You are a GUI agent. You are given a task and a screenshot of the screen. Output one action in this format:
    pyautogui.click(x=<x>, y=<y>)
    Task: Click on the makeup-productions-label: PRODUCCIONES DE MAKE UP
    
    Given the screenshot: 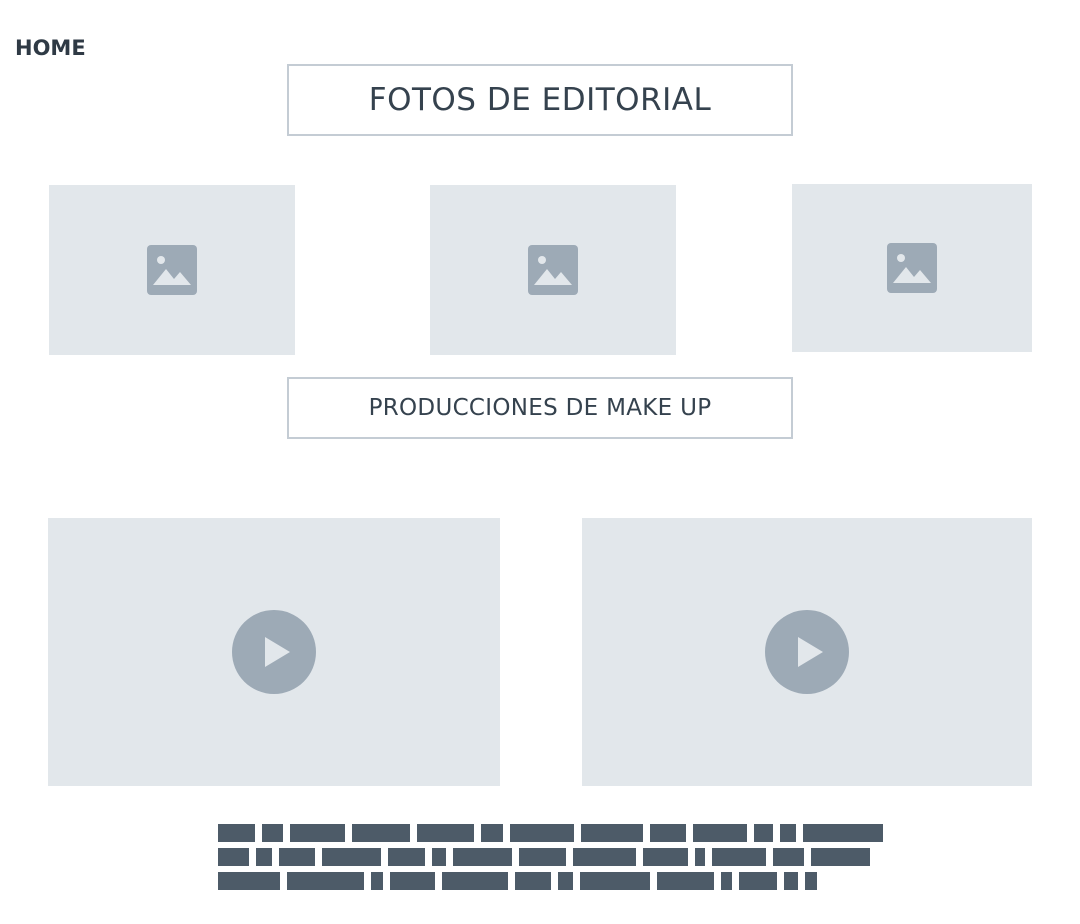 What is the action you would take?
    pyautogui.click(x=540, y=408)
    